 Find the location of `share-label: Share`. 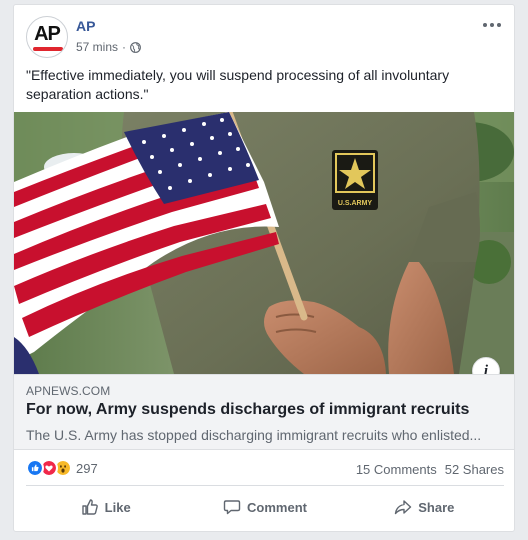

share-label: Share is located at coordinates (436, 507).